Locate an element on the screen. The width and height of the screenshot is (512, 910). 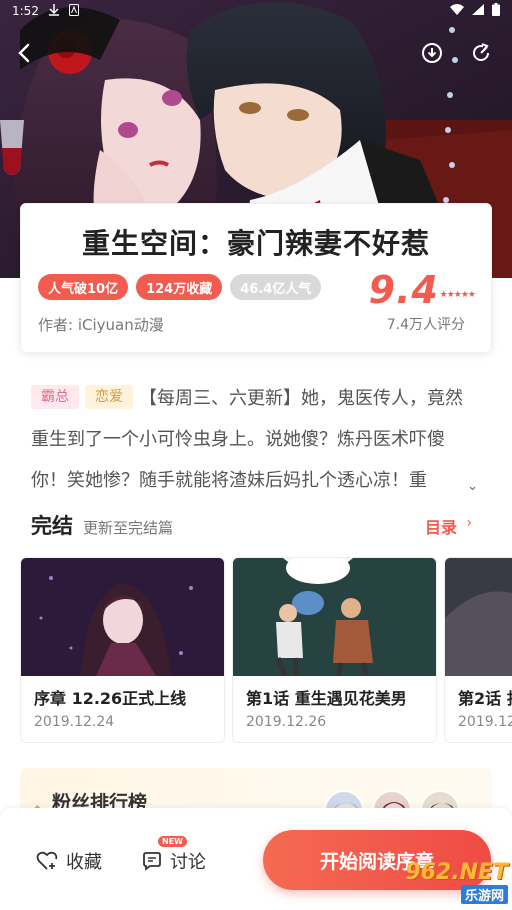
favorite-button: 收藏 is located at coordinates (69, 861).